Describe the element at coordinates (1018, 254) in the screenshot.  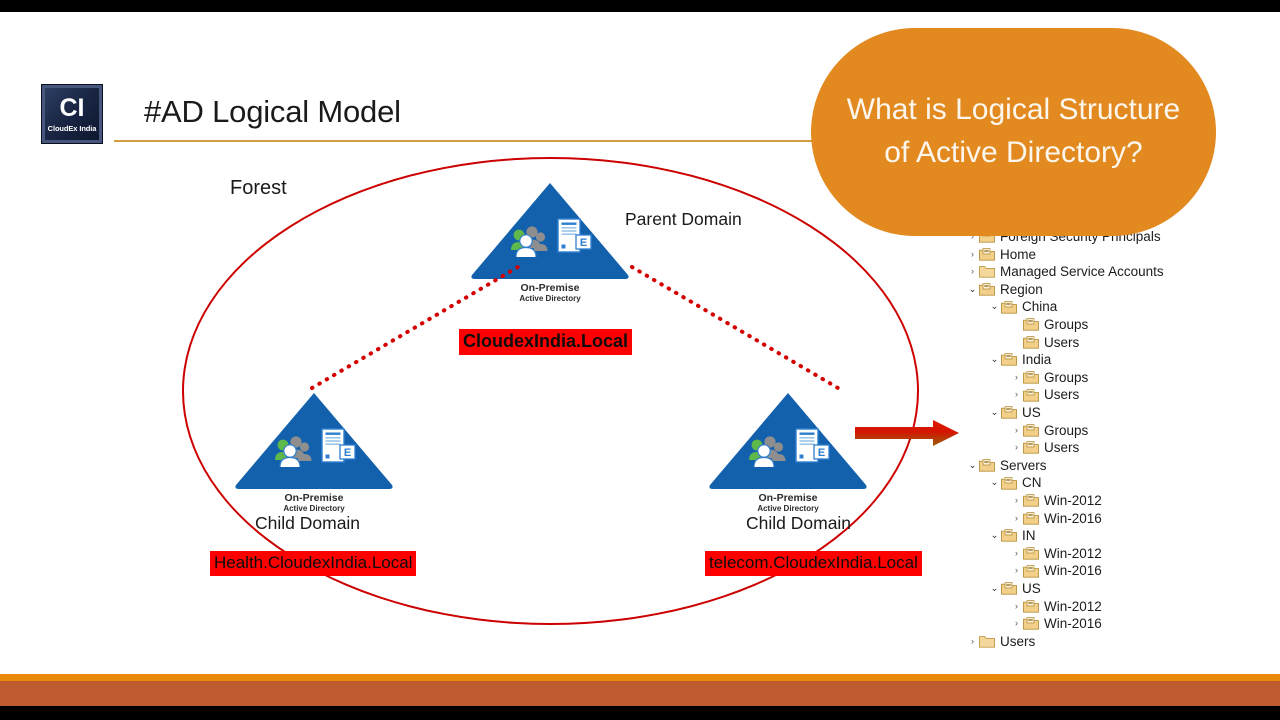
I see `tree-item-label: Home` at that location.